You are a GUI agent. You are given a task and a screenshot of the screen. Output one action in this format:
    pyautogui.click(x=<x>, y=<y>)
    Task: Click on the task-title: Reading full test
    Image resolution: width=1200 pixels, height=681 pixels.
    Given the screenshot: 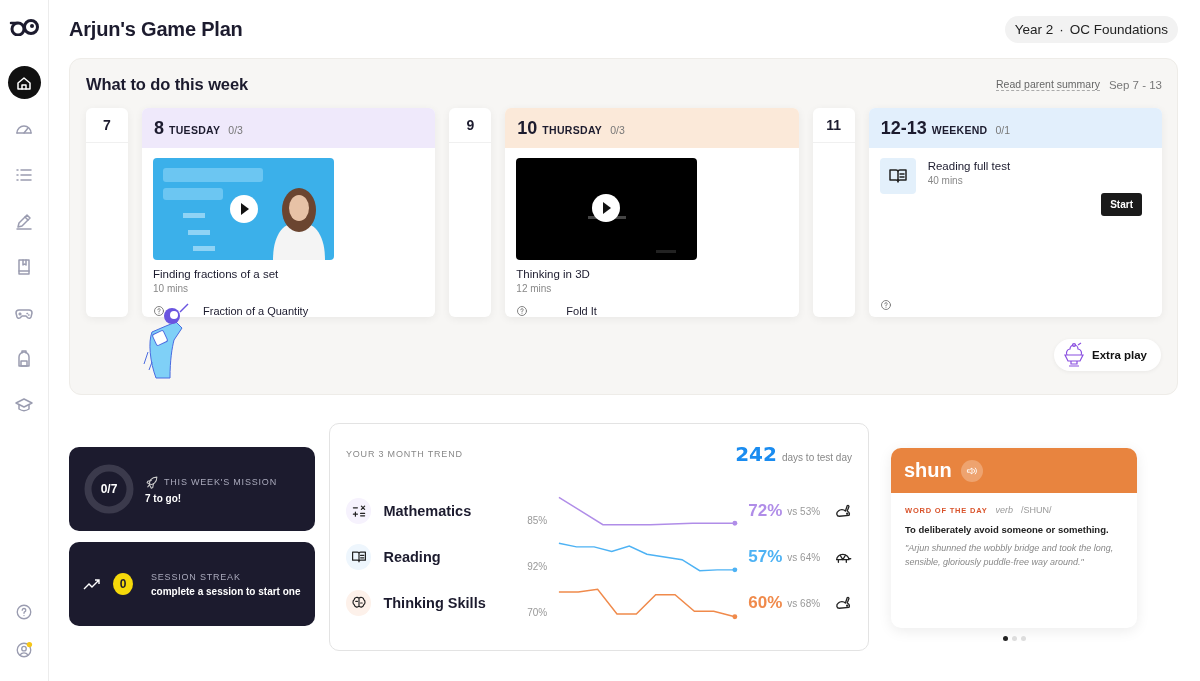 What is the action you would take?
    pyautogui.click(x=969, y=166)
    